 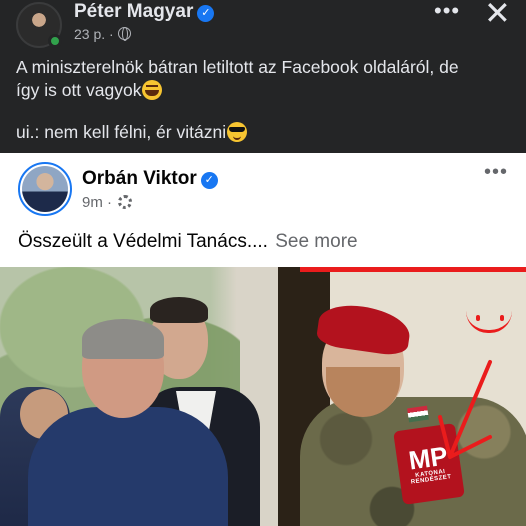 I want to click on profile-picture, so click(x=45, y=189).